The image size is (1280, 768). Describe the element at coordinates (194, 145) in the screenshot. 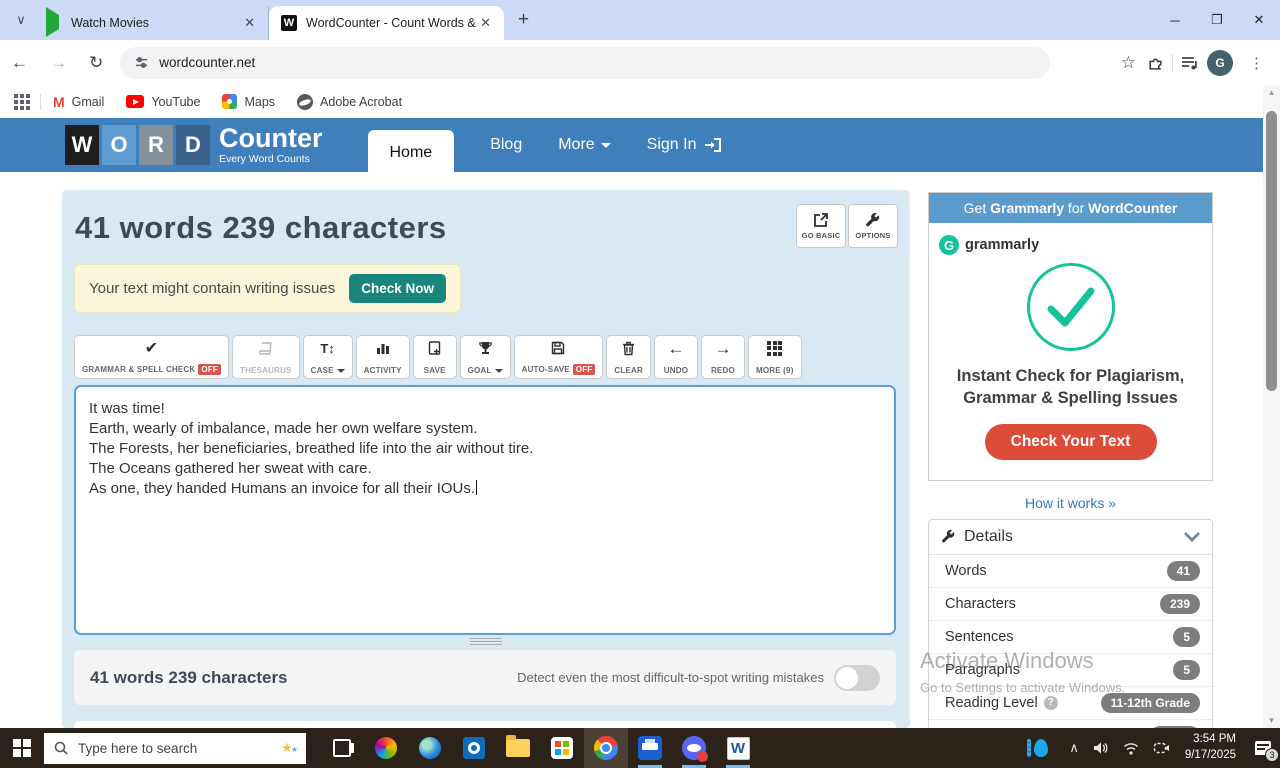

I see `wordcounter-logo: W O R D Counter Every Word Counts` at that location.